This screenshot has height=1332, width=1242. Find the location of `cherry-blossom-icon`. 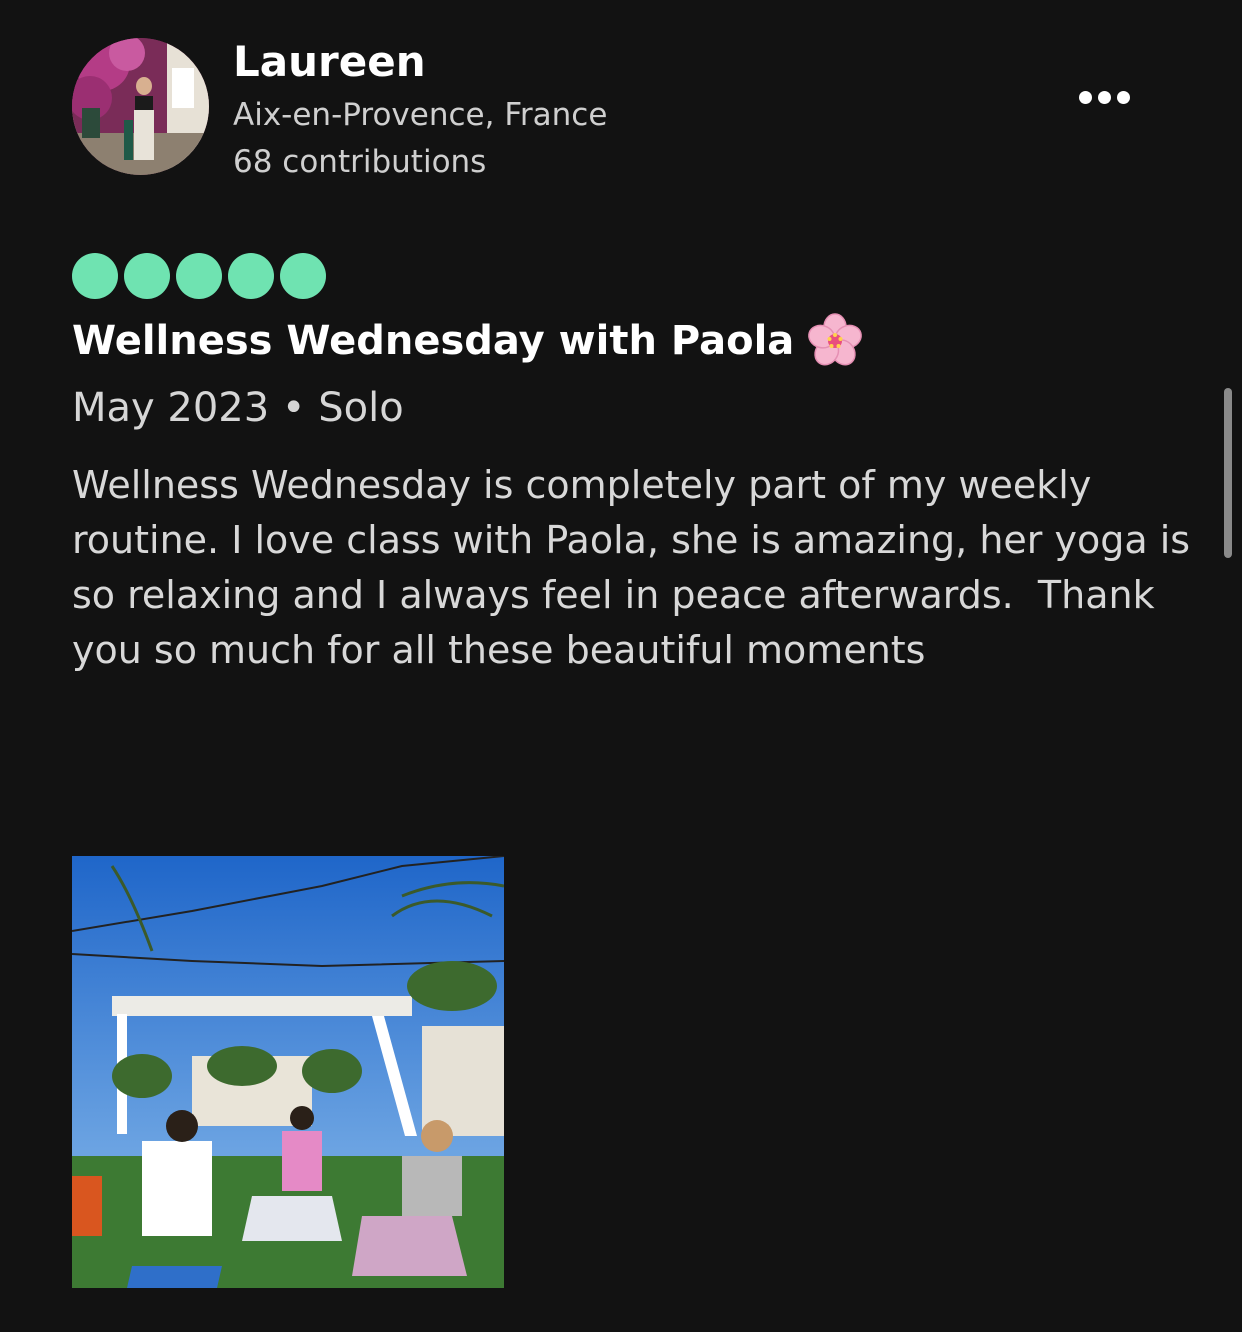

cherry-blossom-icon is located at coordinates (835, 341).